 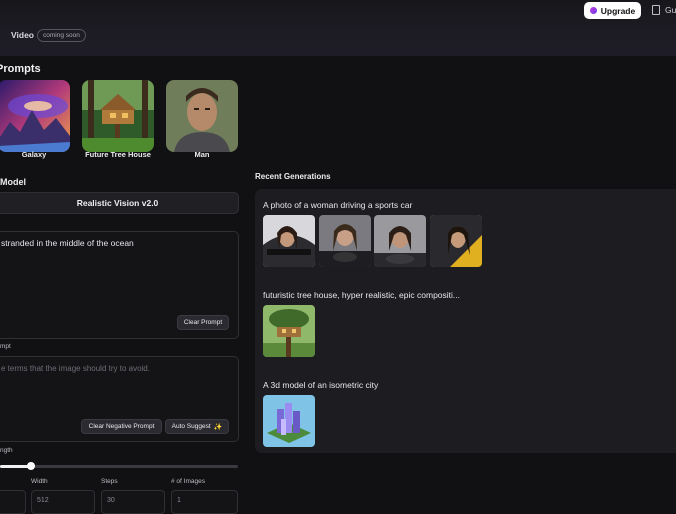 I want to click on model-select: Realistic Vision v2.0, so click(x=119, y=203).